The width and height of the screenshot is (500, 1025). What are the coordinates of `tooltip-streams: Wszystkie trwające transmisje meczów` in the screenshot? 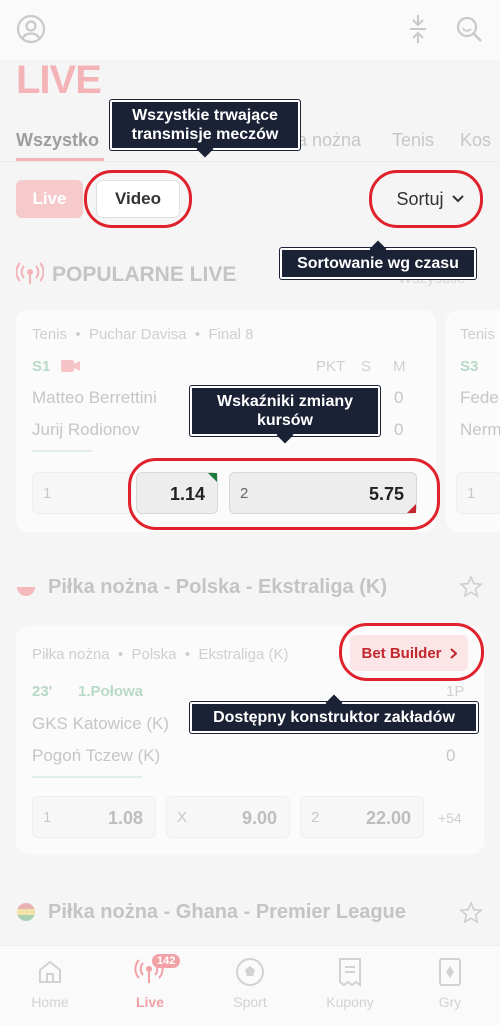 It's located at (205, 125).